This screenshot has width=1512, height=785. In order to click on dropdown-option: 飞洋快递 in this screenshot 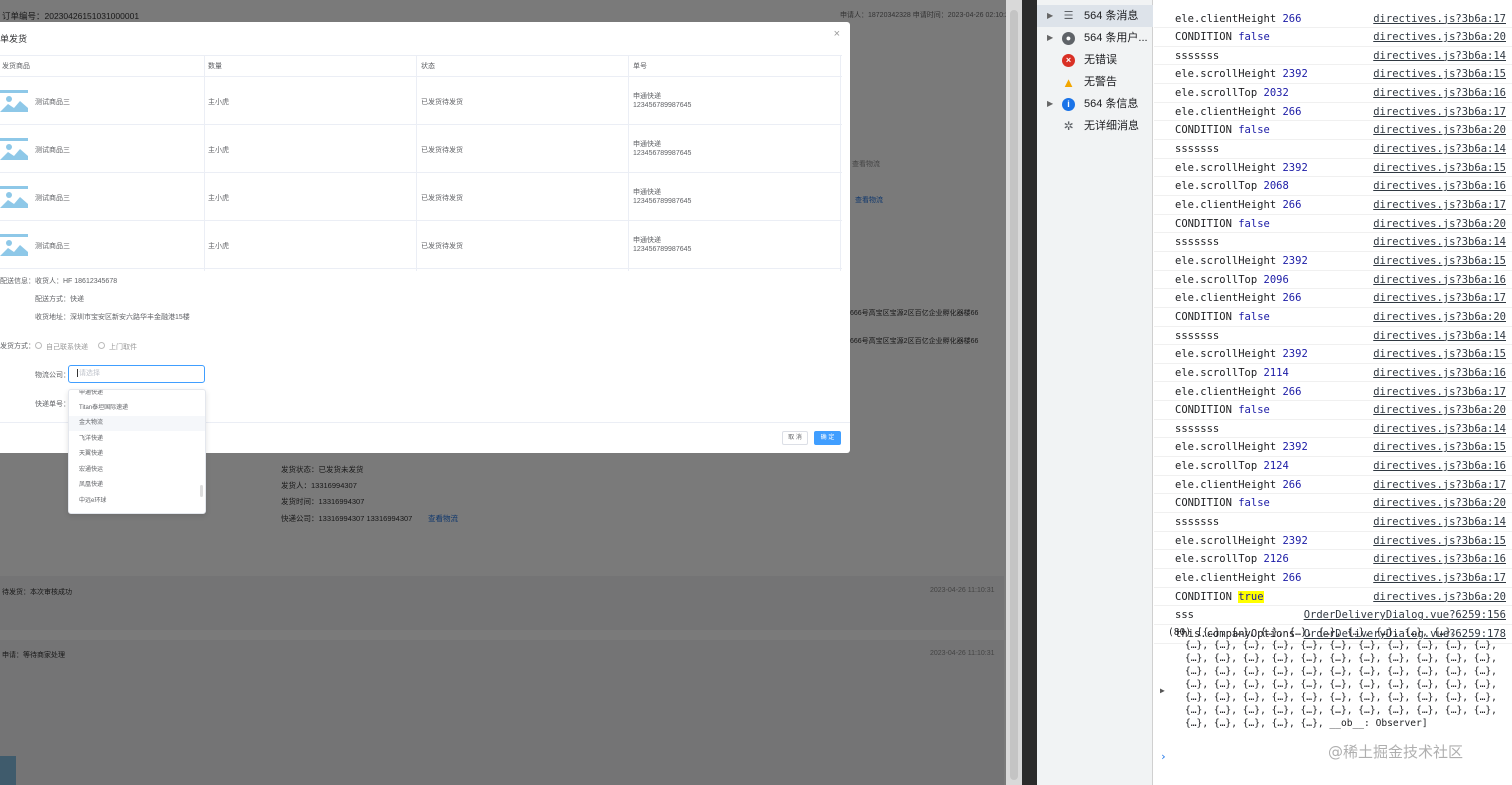, I will do `click(137, 439)`.